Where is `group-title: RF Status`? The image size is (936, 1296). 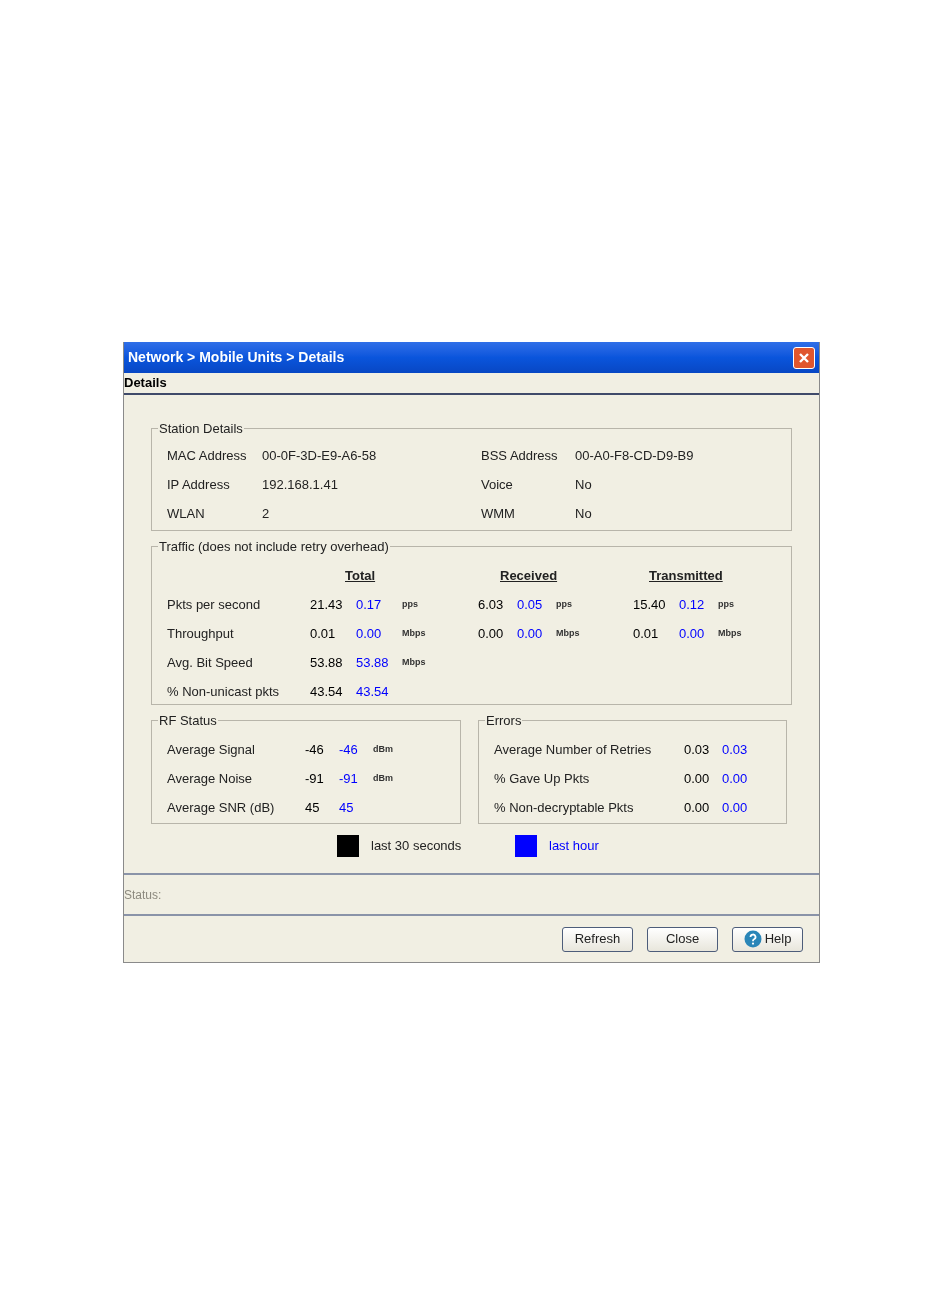
group-title: RF Status is located at coordinates (188, 721).